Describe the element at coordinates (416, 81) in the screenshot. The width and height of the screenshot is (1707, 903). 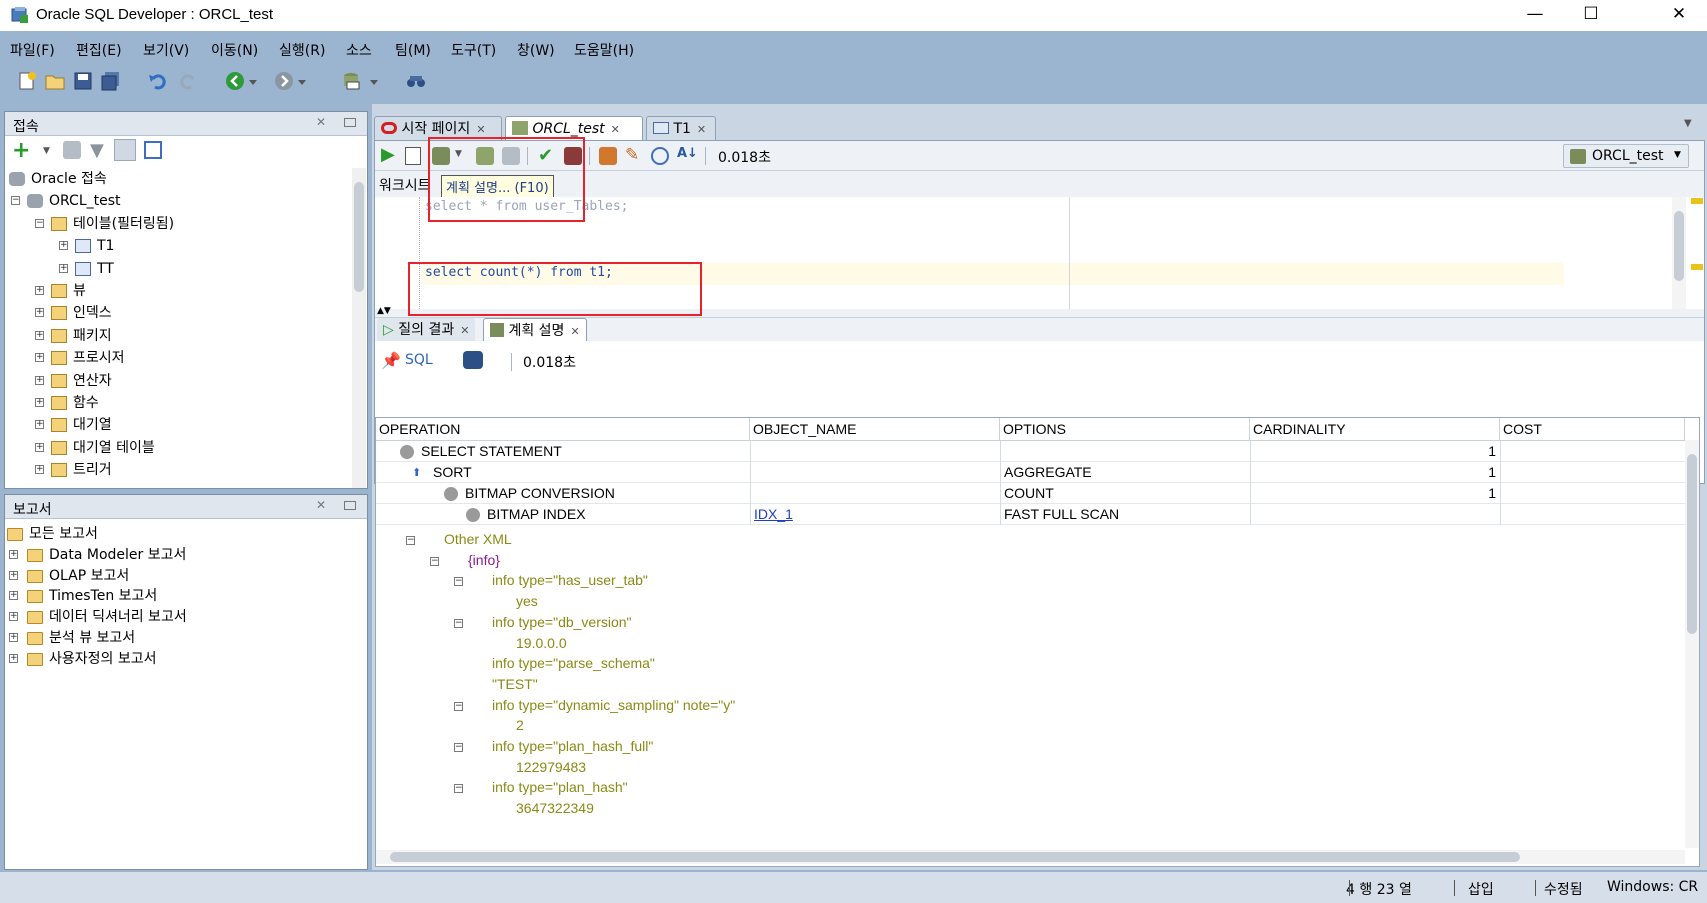
I see `find-db-object-icon` at that location.